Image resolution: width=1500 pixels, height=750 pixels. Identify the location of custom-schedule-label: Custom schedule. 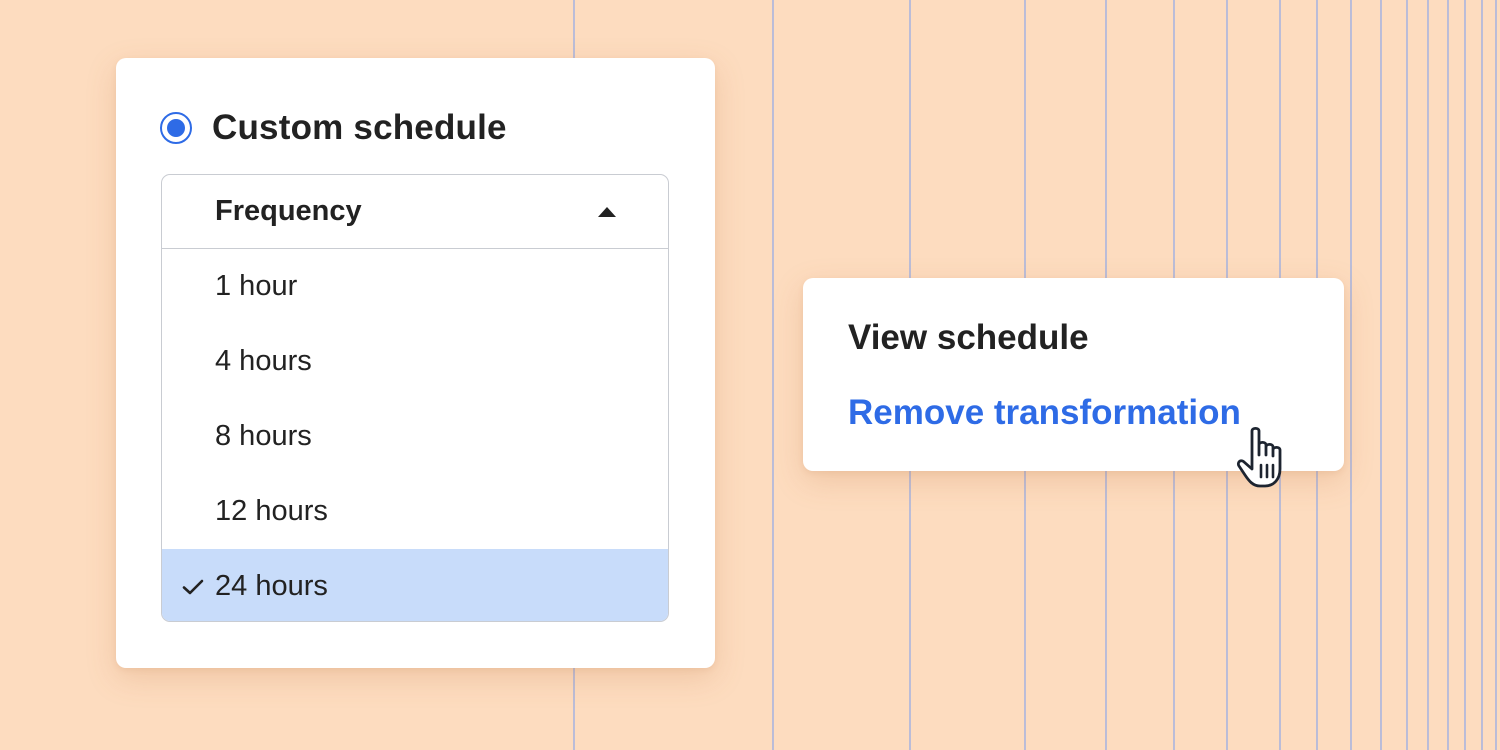
(359, 127).